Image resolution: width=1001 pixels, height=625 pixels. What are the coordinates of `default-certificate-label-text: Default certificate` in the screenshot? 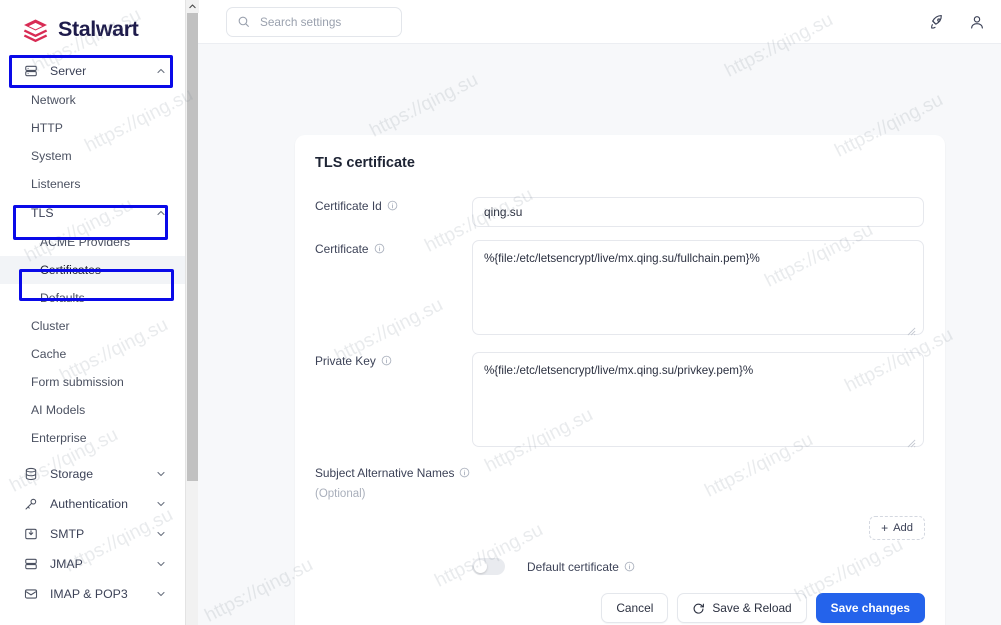 It's located at (573, 566).